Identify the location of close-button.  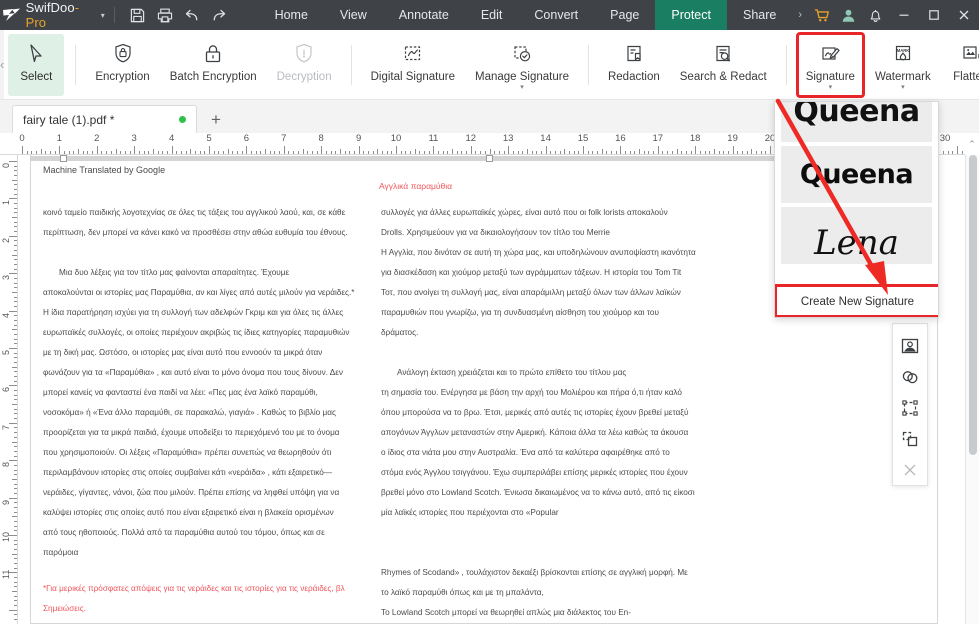
(964, 15).